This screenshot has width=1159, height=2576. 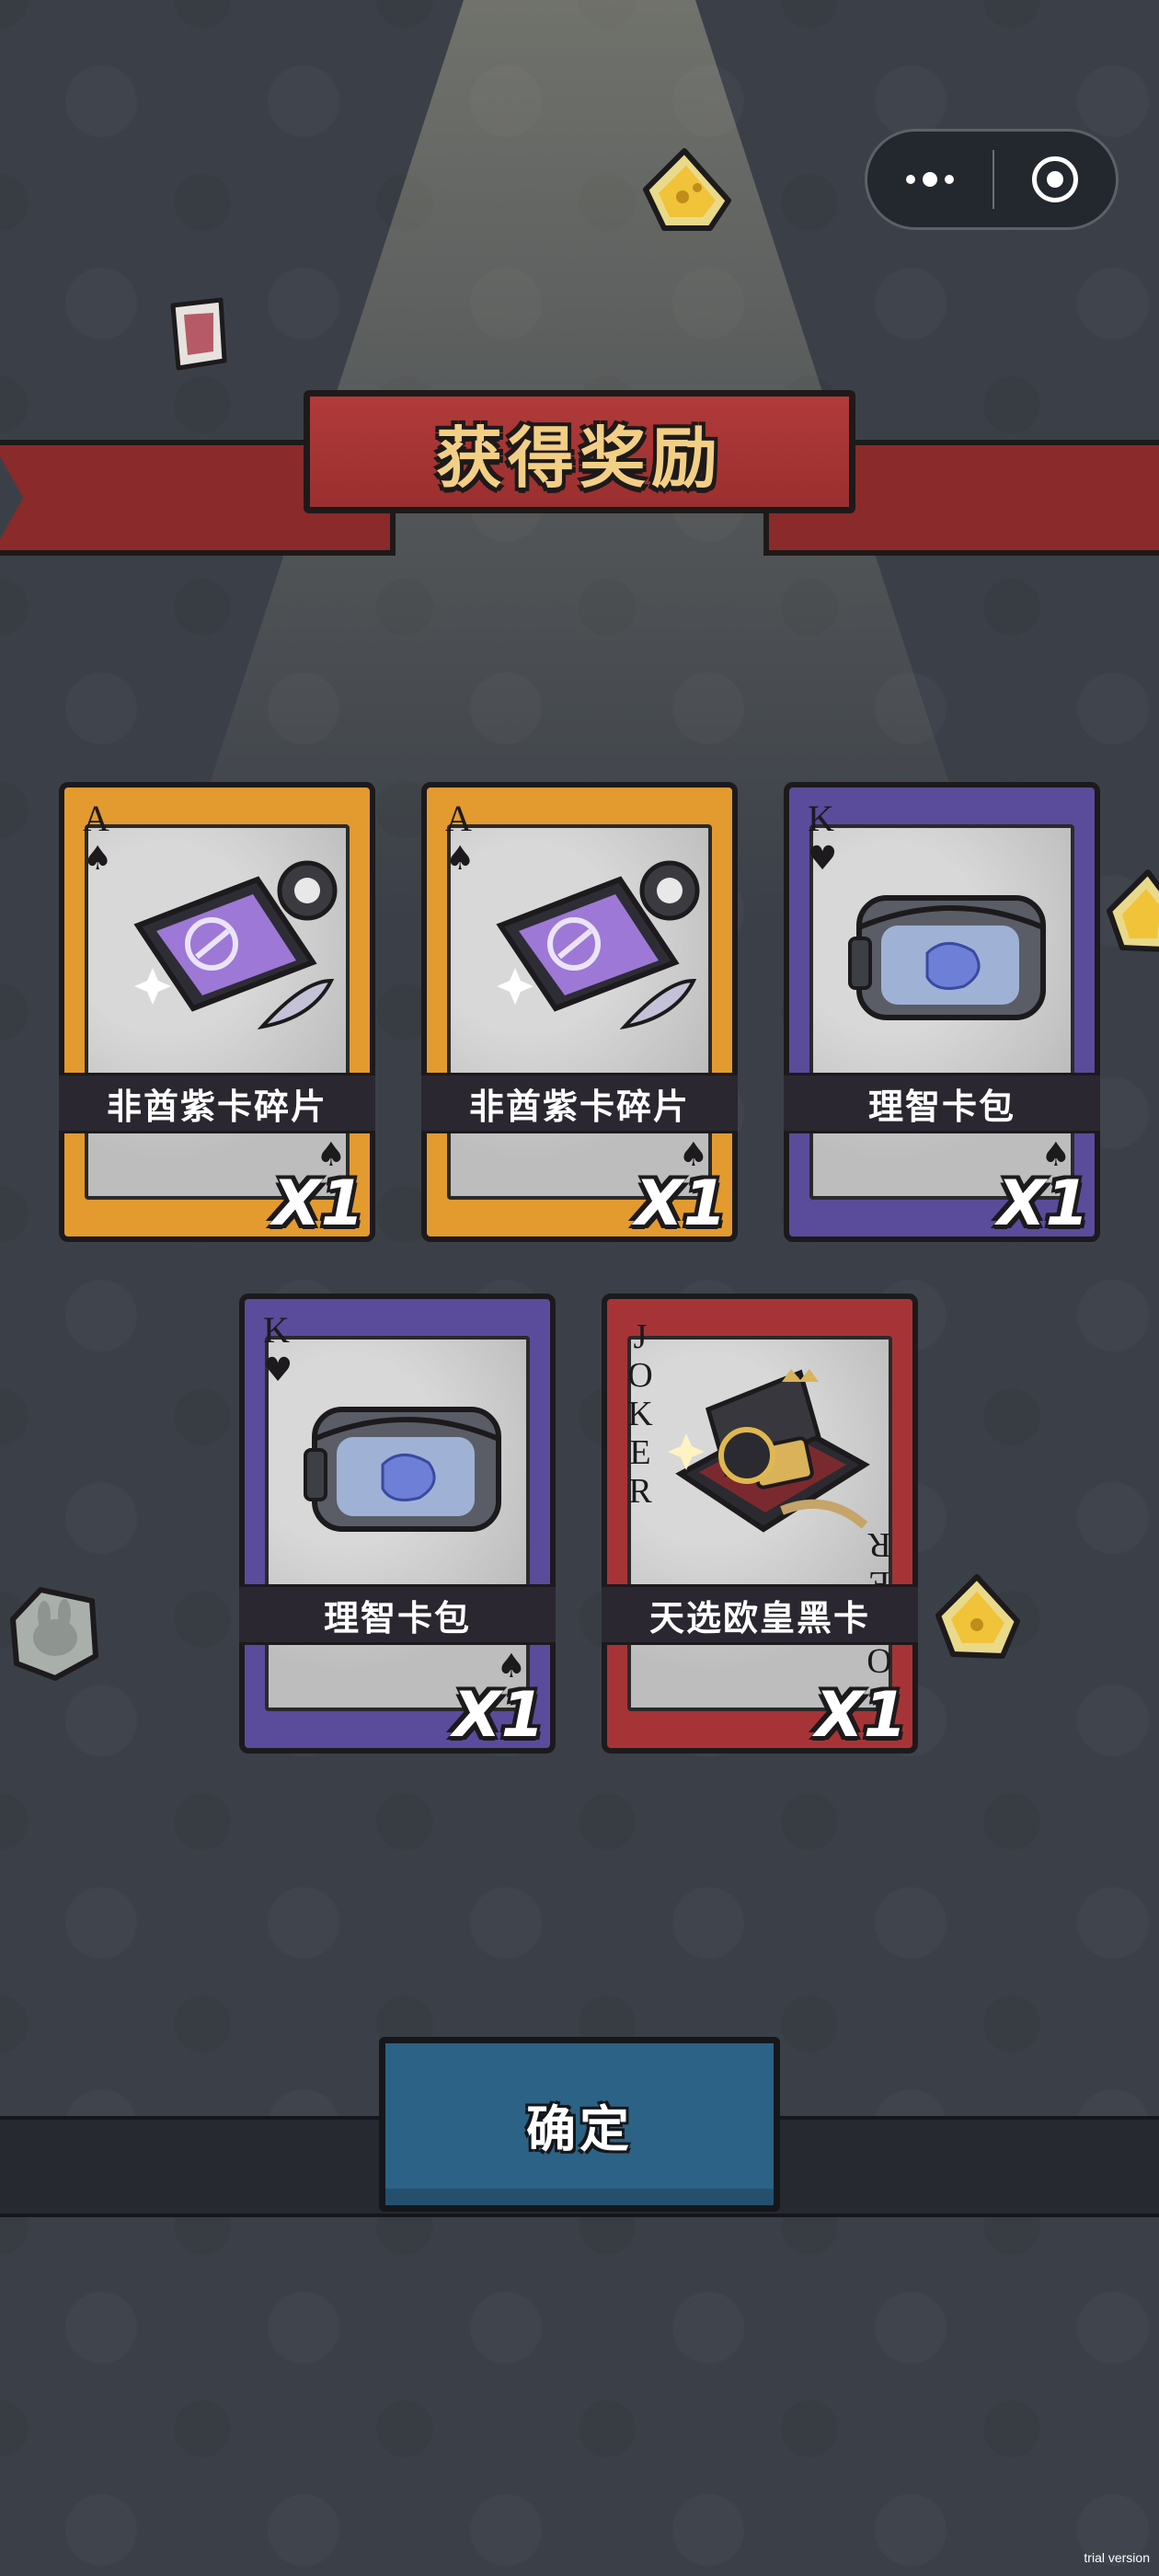 I want to click on watermark: trial version, so click(x=1117, y=2557).